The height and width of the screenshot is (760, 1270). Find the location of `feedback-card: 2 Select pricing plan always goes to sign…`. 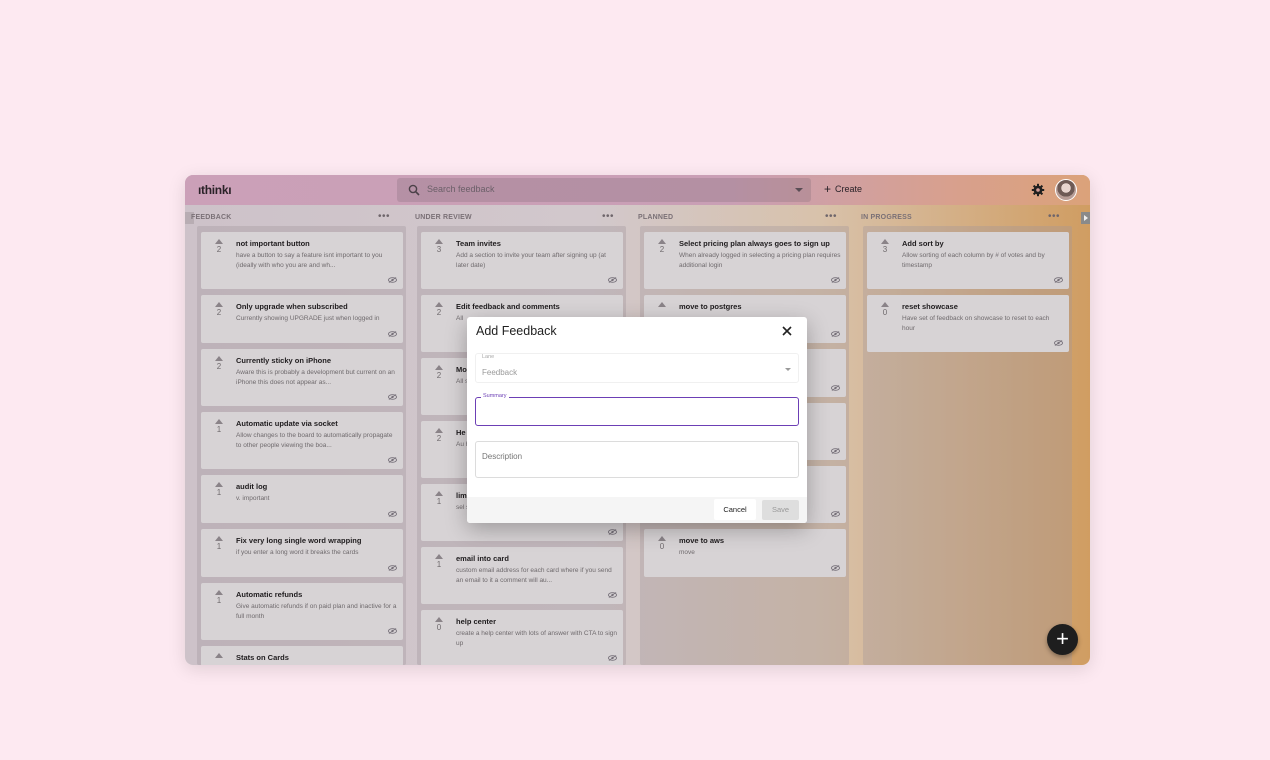

feedback-card: 2 Select pricing plan always goes to sign… is located at coordinates (745, 260).